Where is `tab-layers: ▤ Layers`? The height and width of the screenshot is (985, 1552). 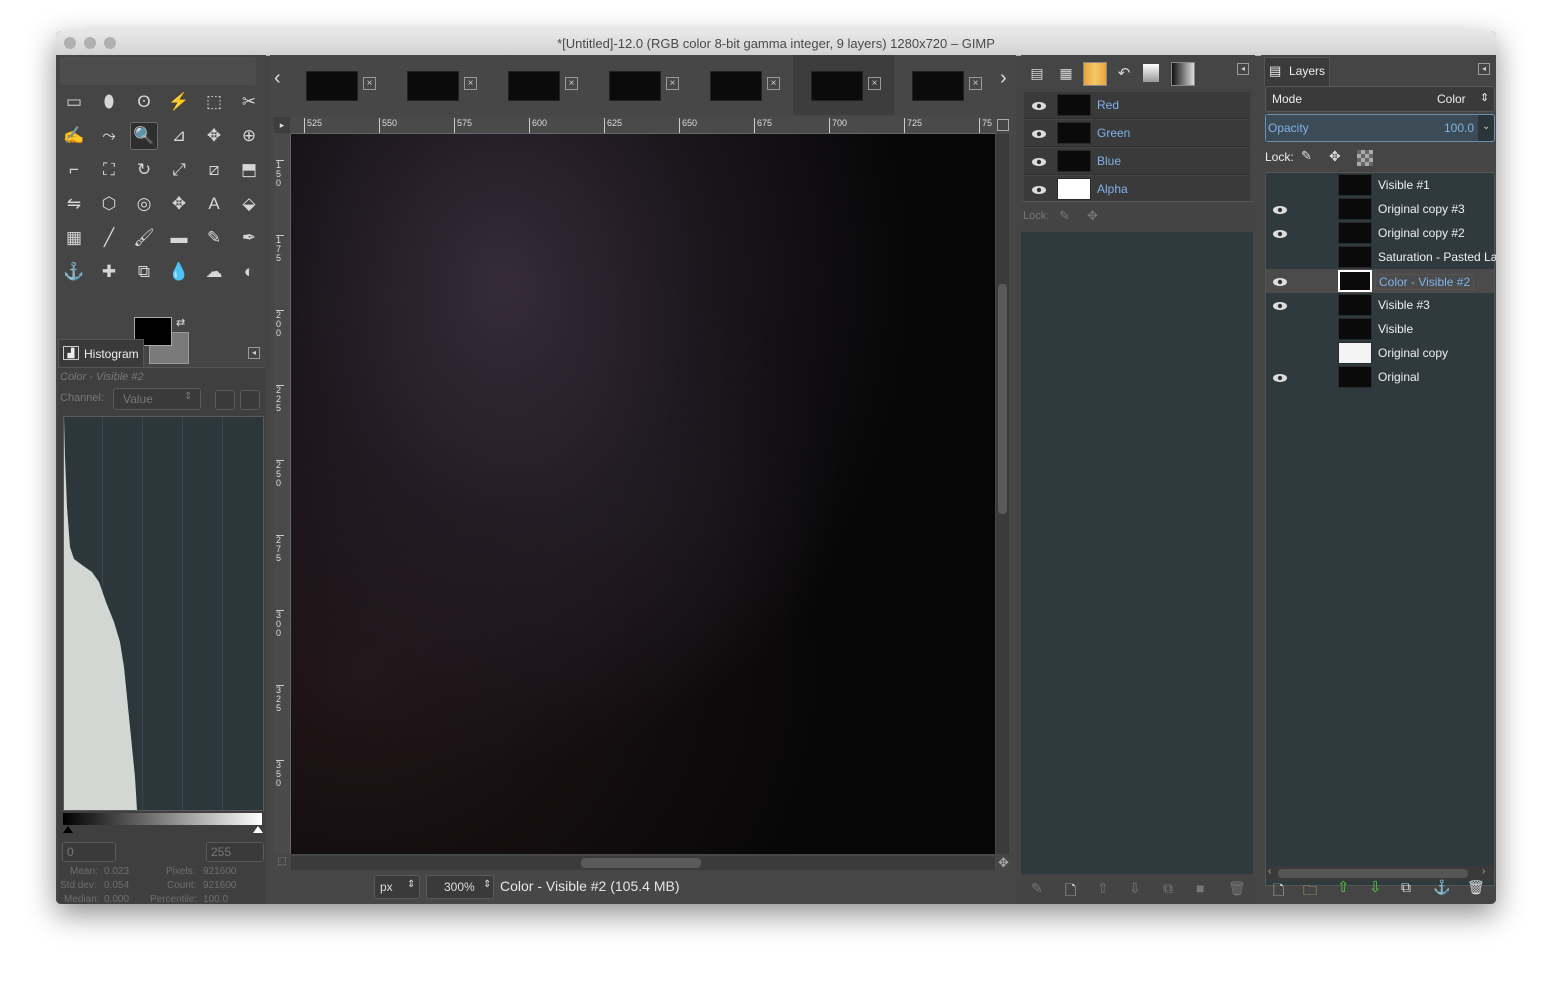 tab-layers: ▤ Layers is located at coordinates (1297, 71).